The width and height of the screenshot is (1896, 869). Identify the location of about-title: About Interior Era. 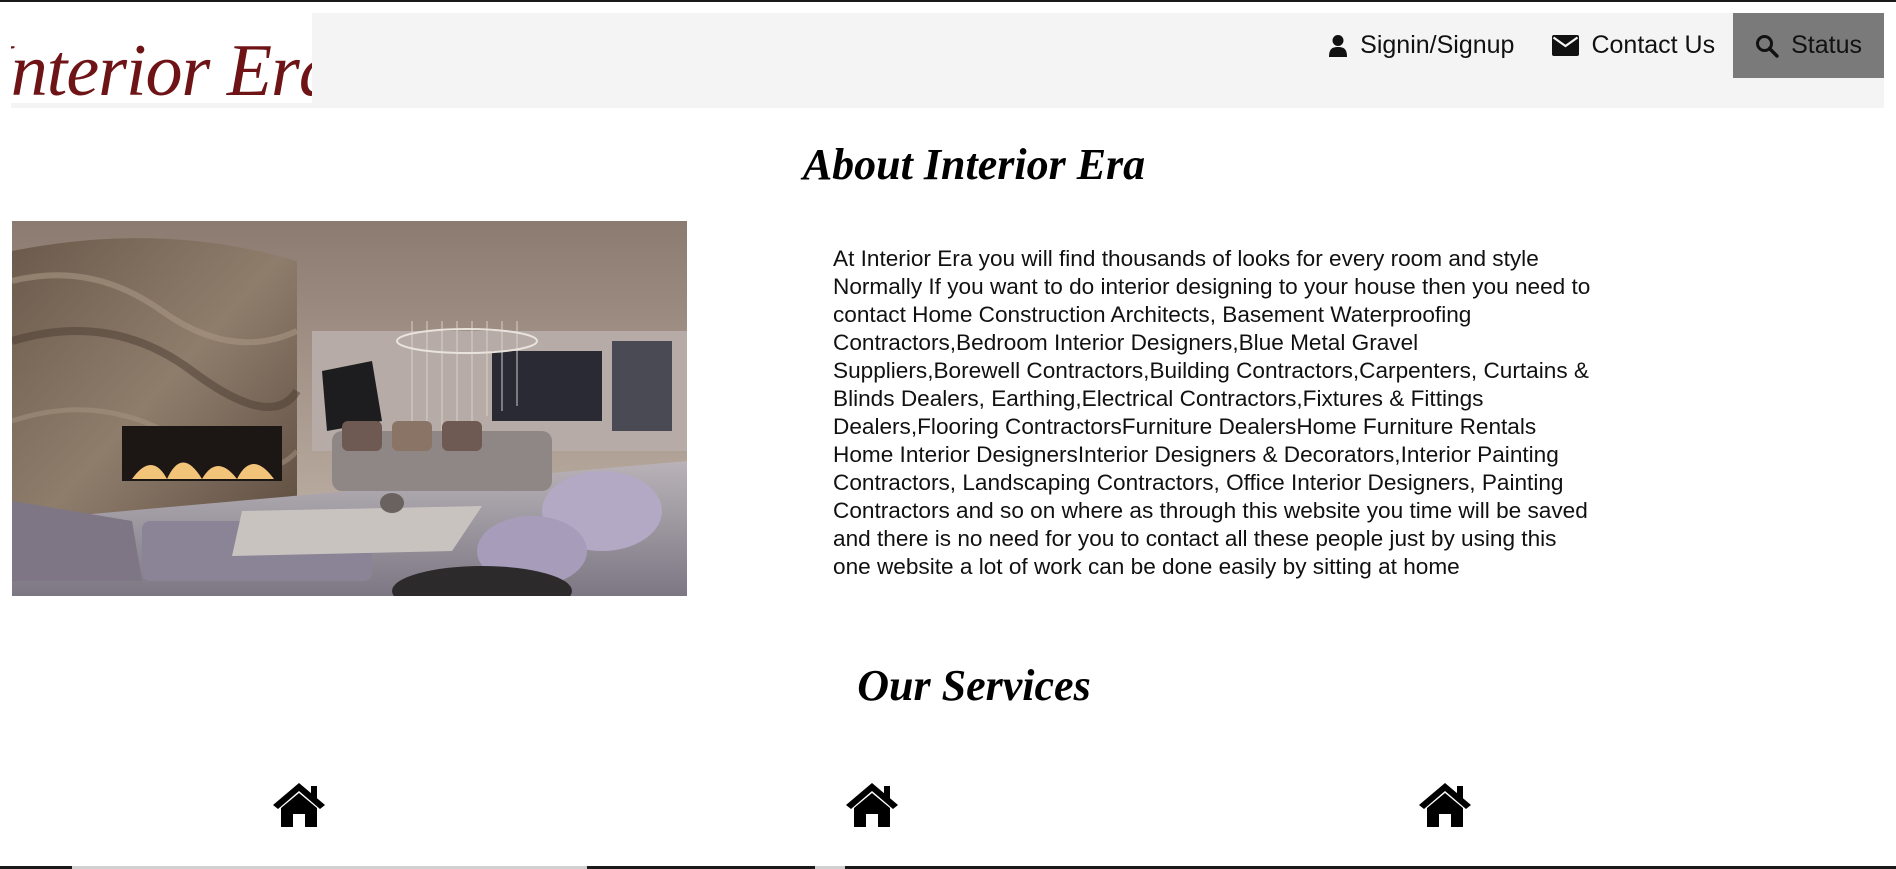
(974, 164).